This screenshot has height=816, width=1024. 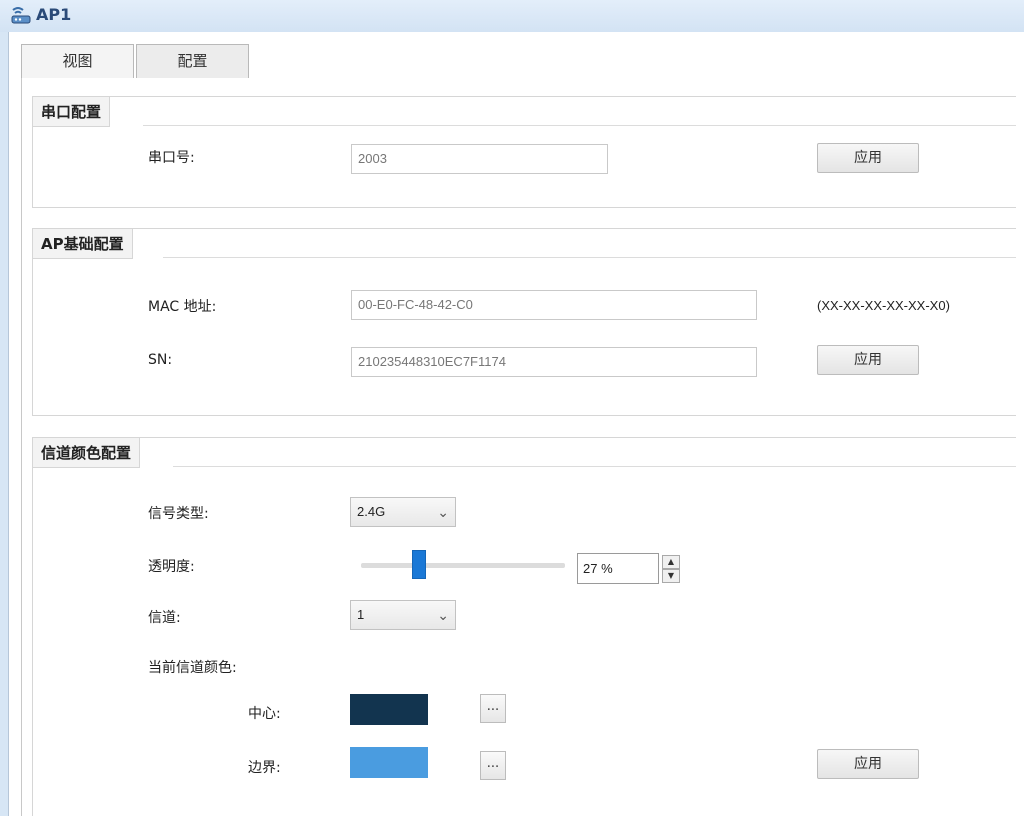 I want to click on serial-port-label: 串口号:, so click(x=171, y=158).